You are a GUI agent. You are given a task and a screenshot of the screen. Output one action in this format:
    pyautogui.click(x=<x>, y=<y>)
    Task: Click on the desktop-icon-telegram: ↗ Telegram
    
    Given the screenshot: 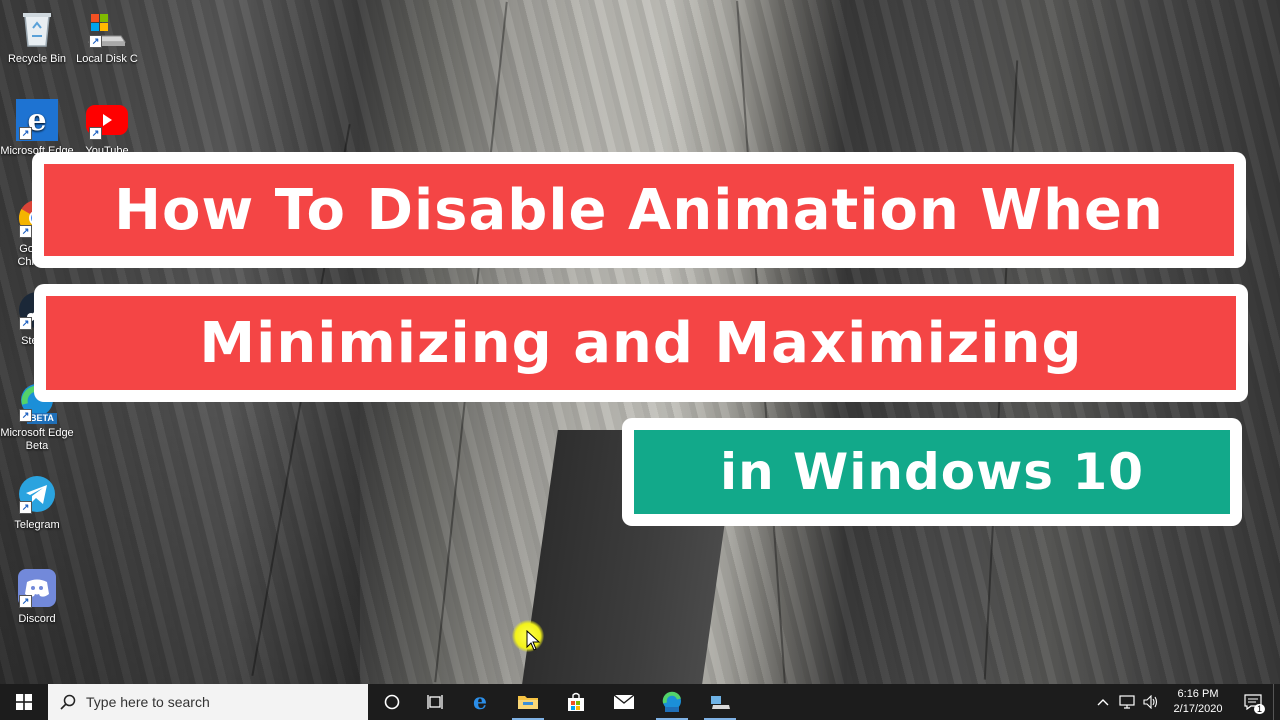 What is the action you would take?
    pyautogui.click(x=37, y=502)
    